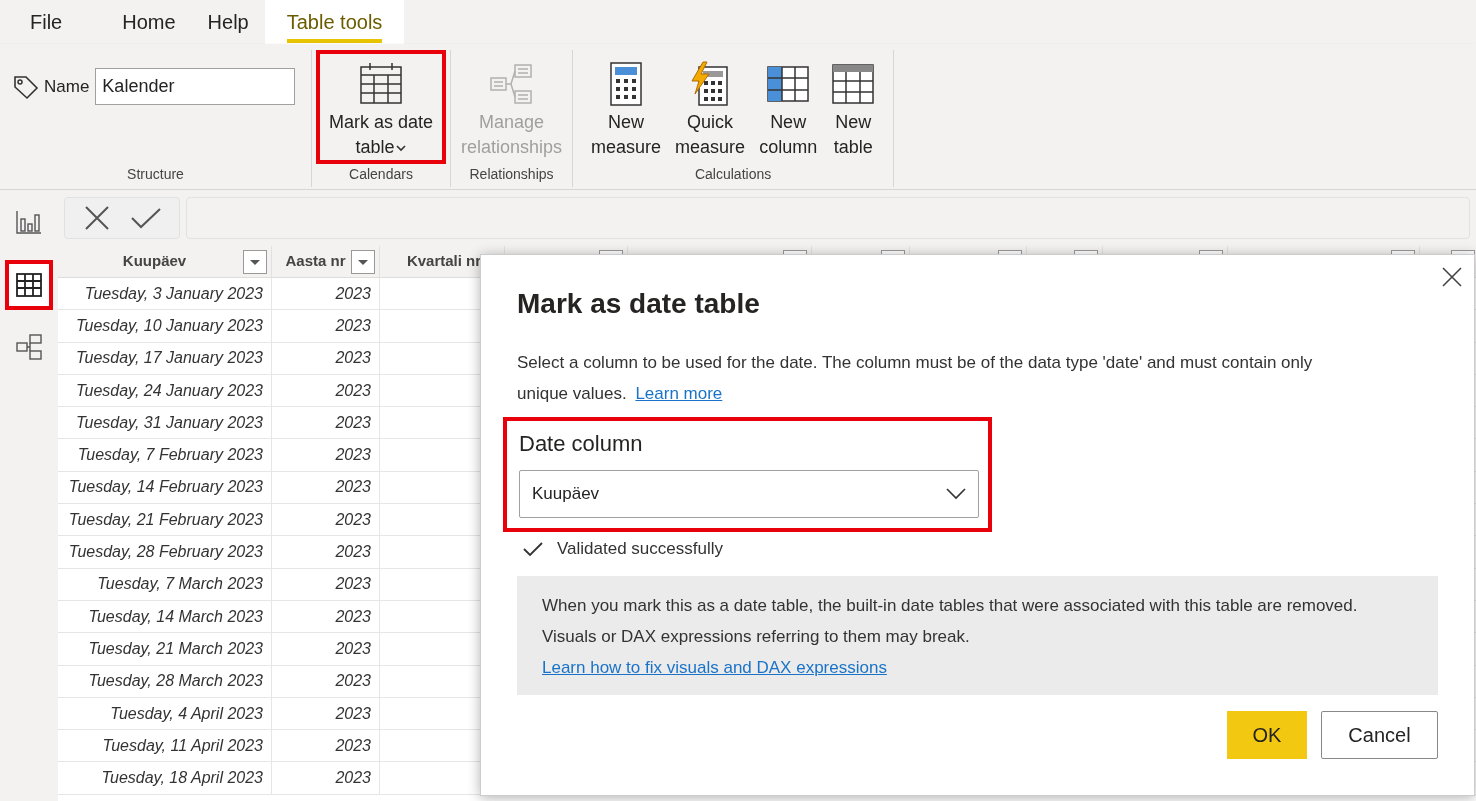 The width and height of the screenshot is (1476, 801). I want to click on field-label: Date column, so click(581, 444).